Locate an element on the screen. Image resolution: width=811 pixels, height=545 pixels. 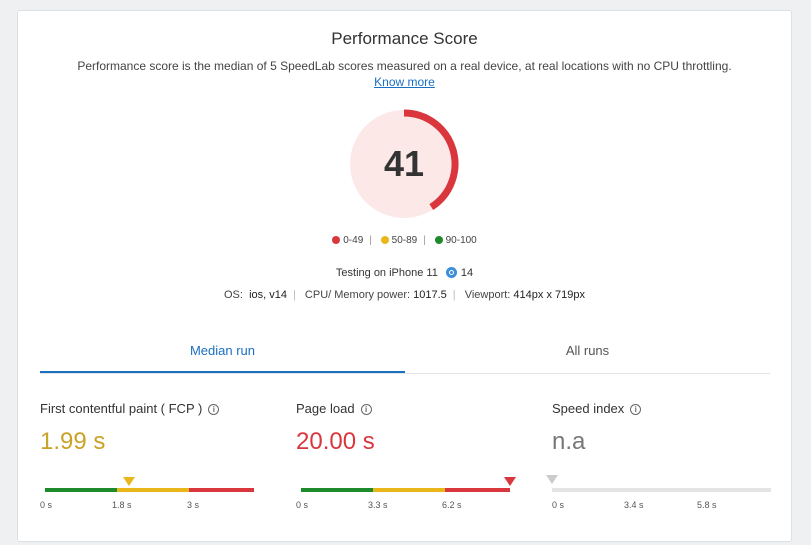
legend-item-average: 50-89 is located at coordinates (398, 240).